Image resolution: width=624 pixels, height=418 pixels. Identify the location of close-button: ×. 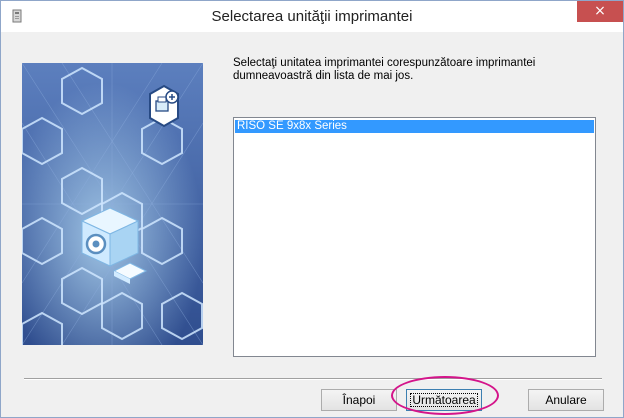
(600, 11).